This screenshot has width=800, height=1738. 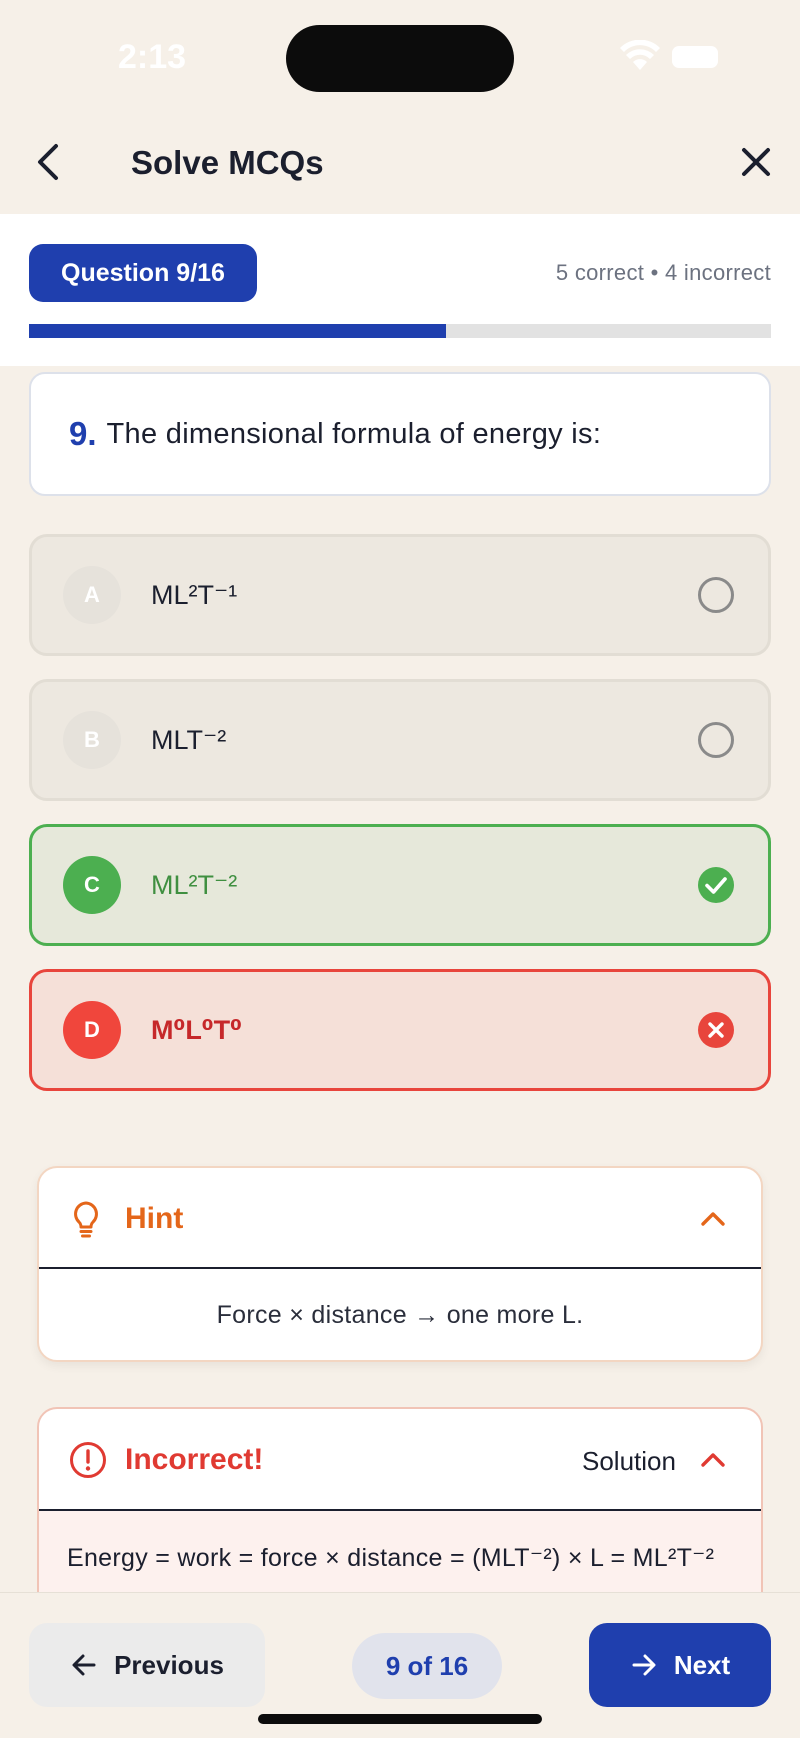 What do you see at coordinates (92, 595) in the screenshot?
I see `option-letter: A` at bounding box center [92, 595].